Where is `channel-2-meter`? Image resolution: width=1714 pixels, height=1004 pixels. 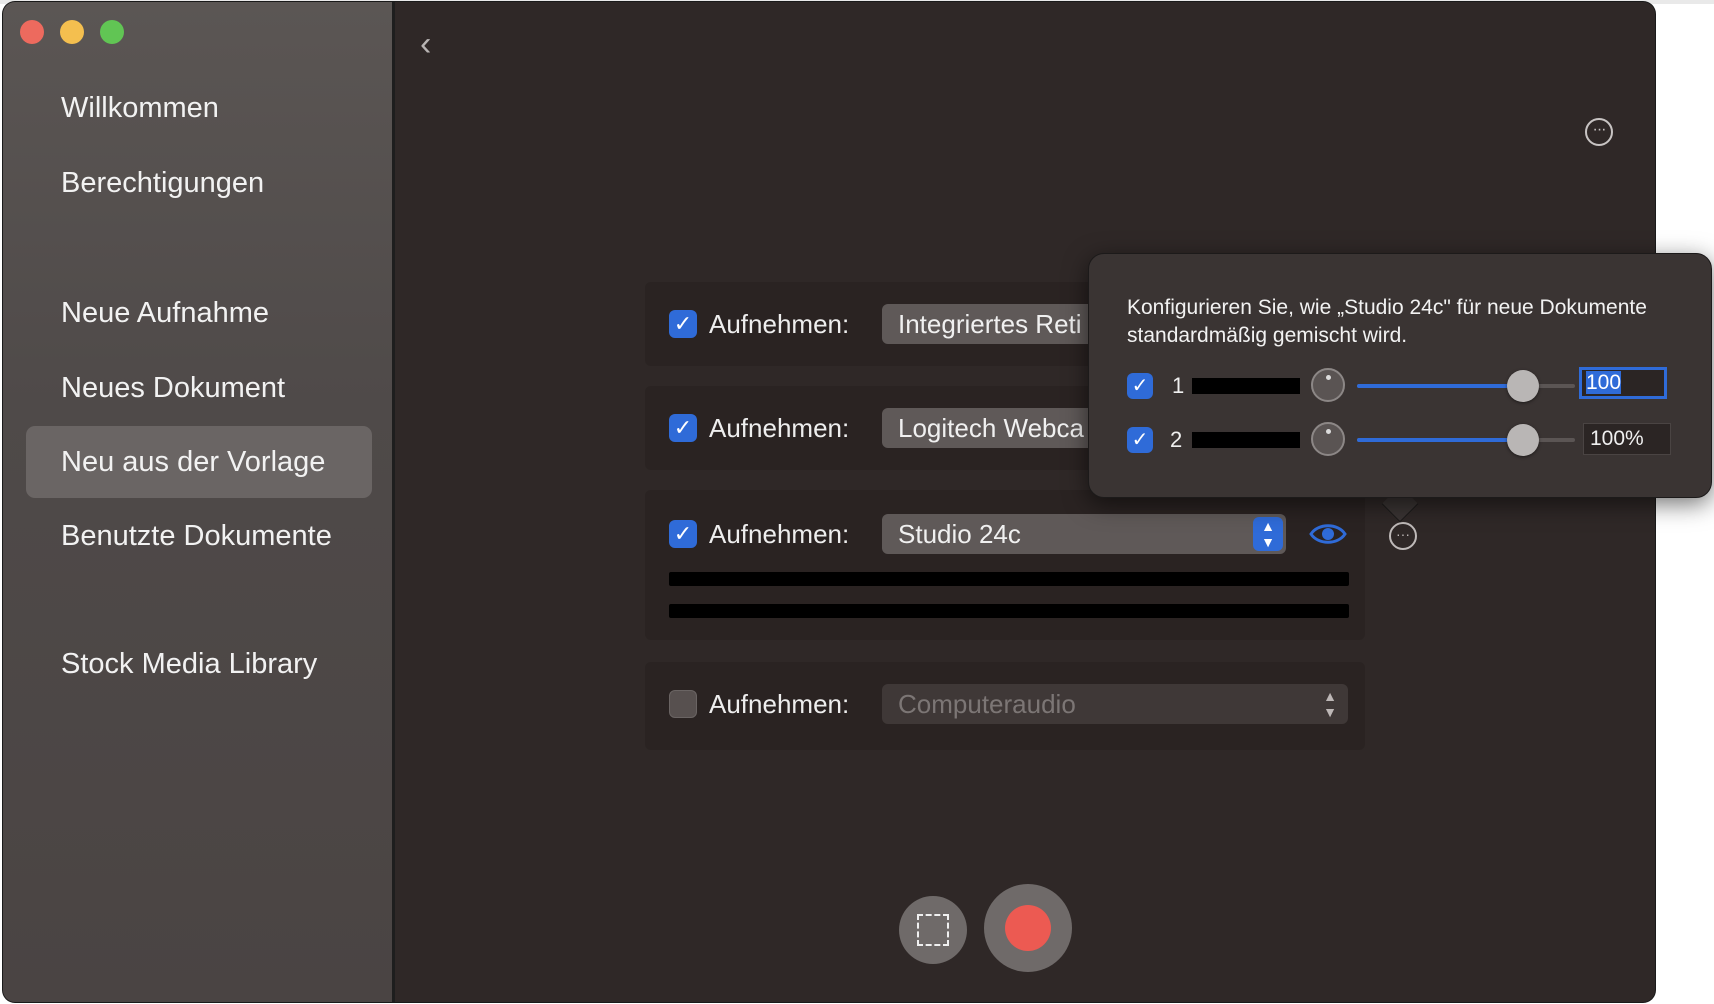 channel-2-meter is located at coordinates (1246, 440).